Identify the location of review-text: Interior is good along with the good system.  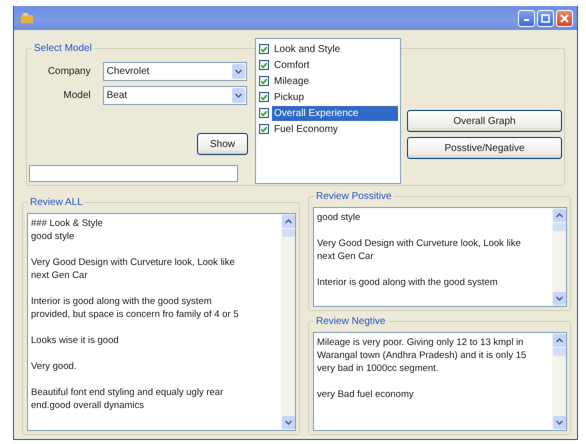
(407, 282).